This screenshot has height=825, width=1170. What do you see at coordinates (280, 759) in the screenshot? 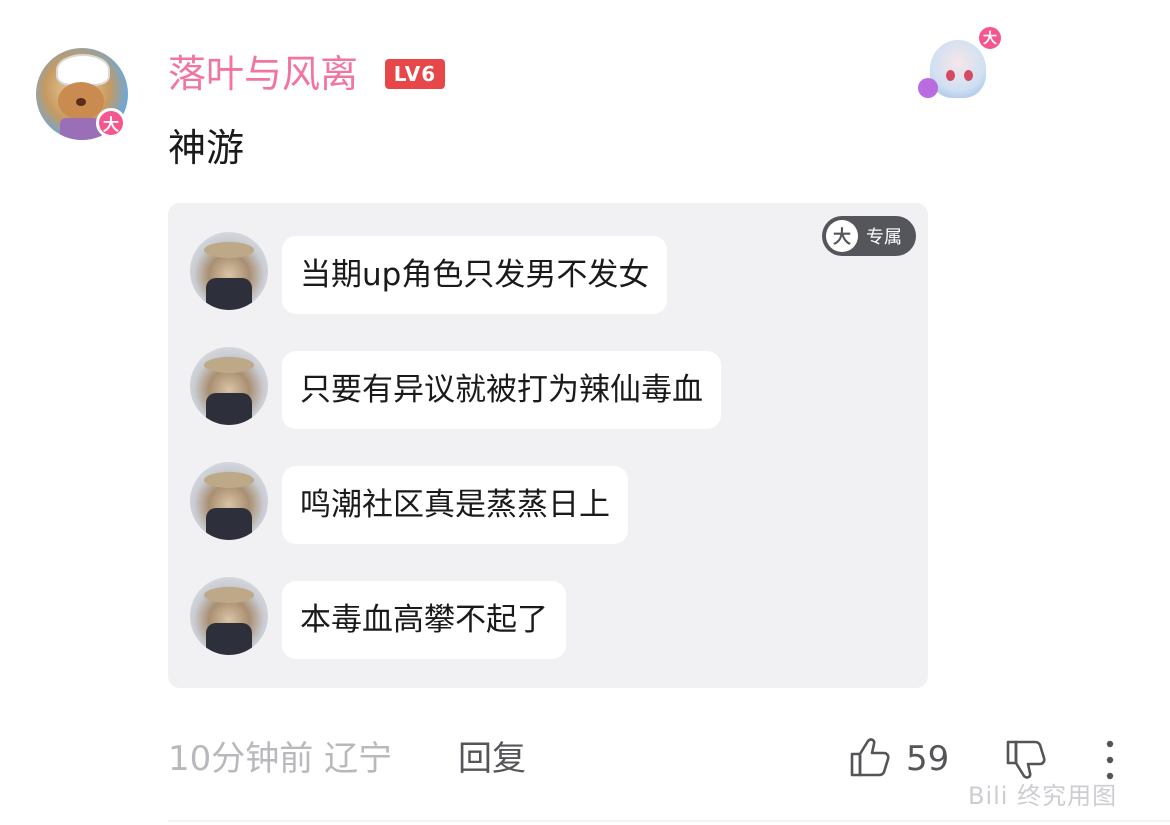
I see `time-location: 10分钟前 辽宁` at bounding box center [280, 759].